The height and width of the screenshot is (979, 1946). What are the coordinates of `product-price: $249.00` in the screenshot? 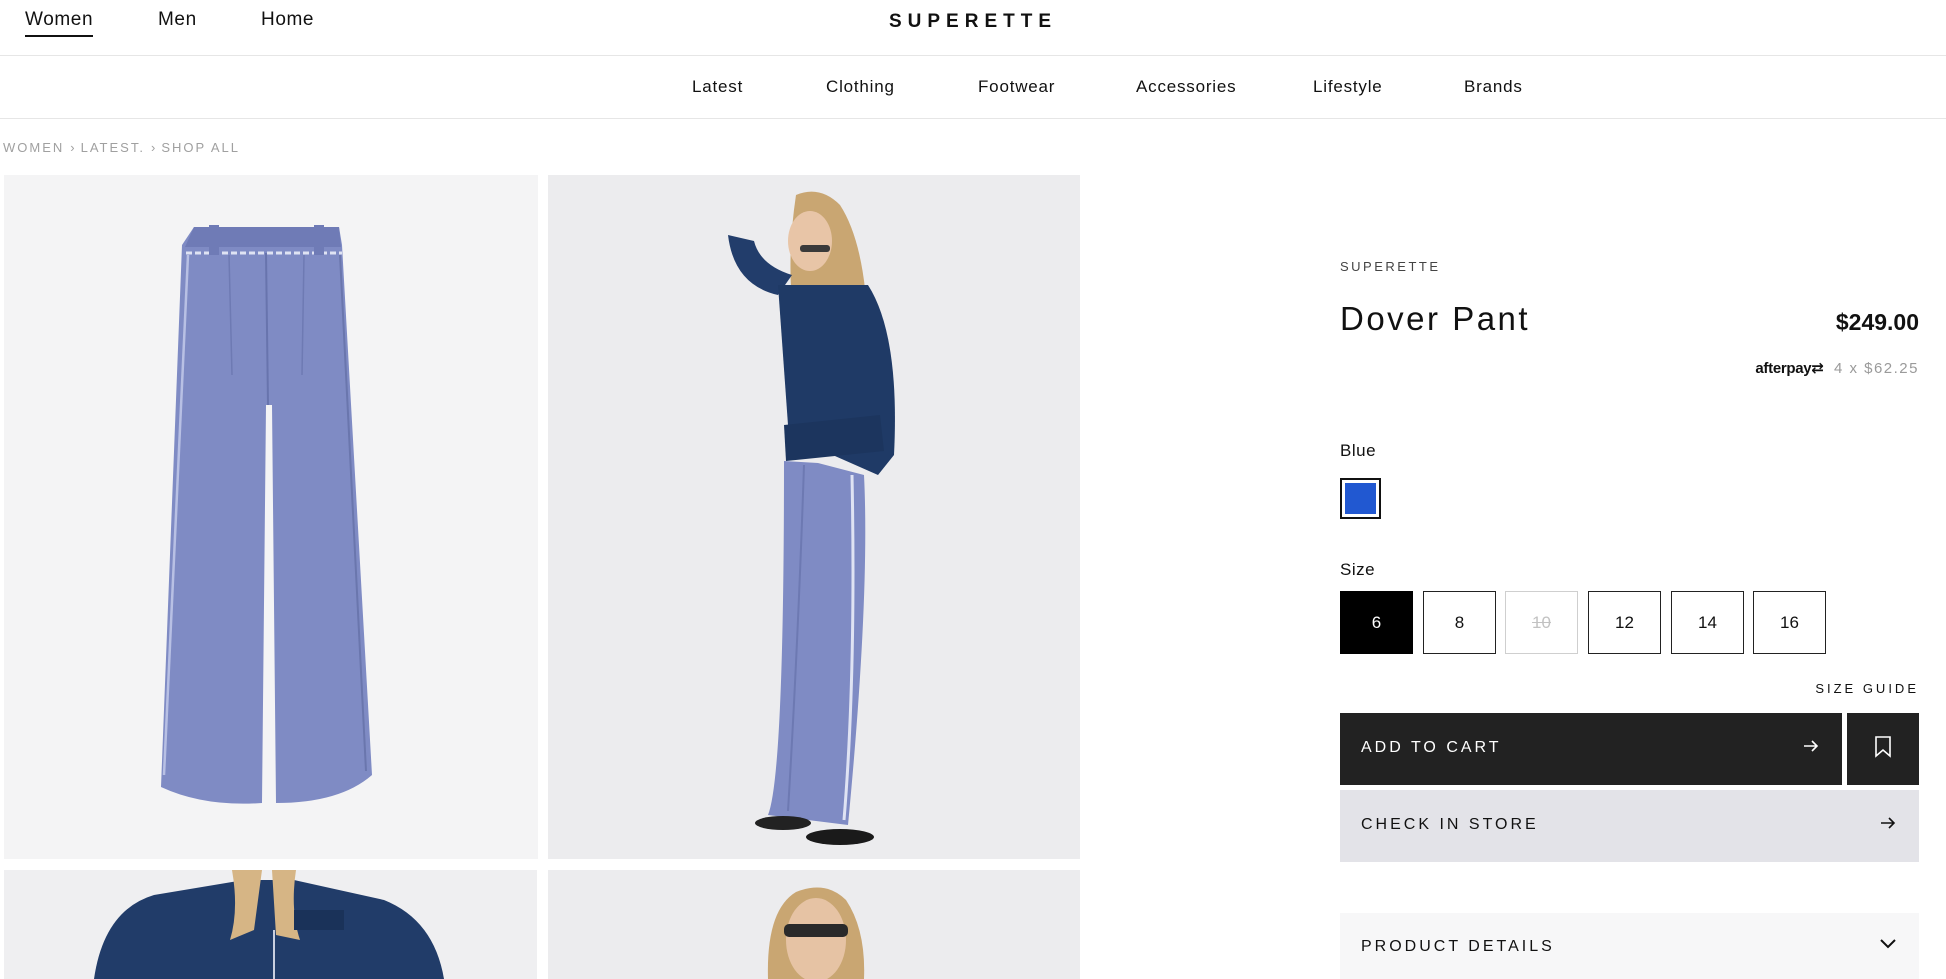 It's located at (1877, 322).